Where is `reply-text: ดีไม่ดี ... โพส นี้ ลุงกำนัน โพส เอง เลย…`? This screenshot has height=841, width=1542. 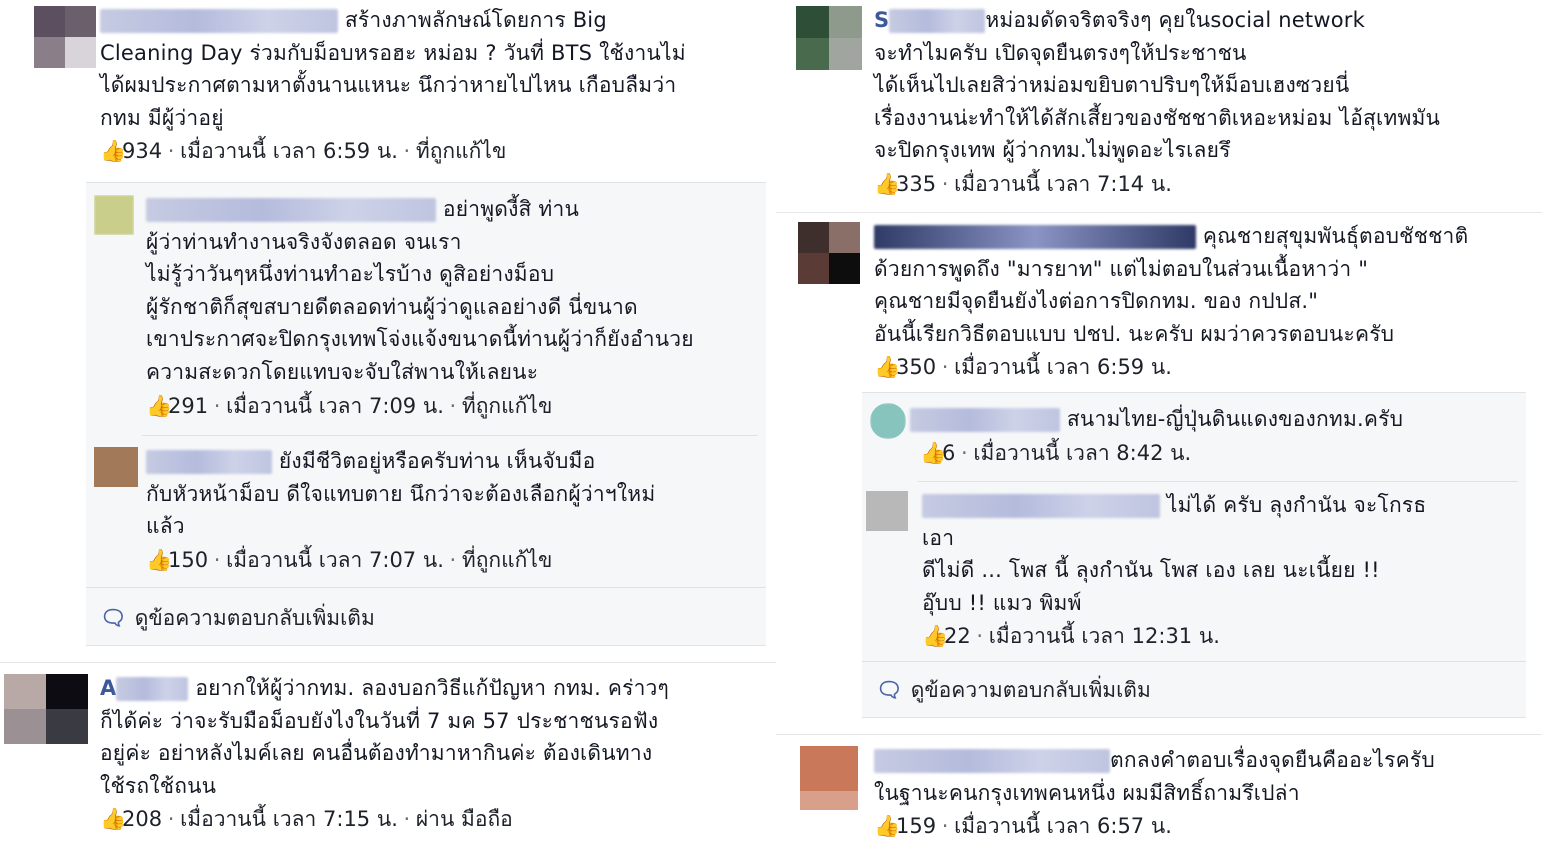
reply-text: ดีไม่ดี ... โพส นี้ ลุงกำนัน โพส เอง เลย… is located at coordinates (1151, 570).